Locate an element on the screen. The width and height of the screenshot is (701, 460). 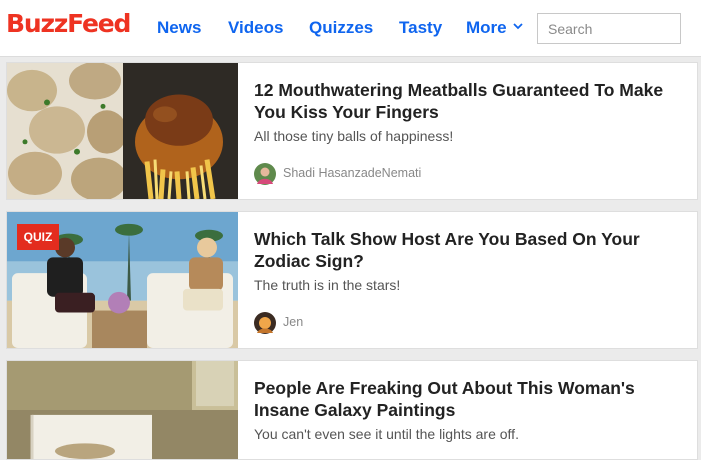
nav-quizzes: Quizzes is located at coordinates (341, 28).